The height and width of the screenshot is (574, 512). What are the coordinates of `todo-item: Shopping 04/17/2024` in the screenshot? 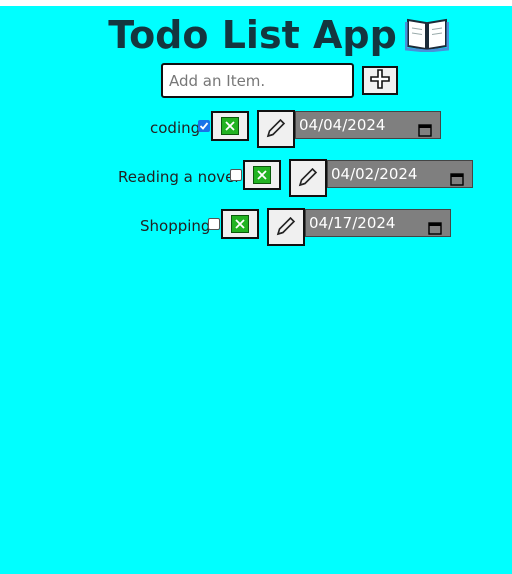 It's located at (256, 227).